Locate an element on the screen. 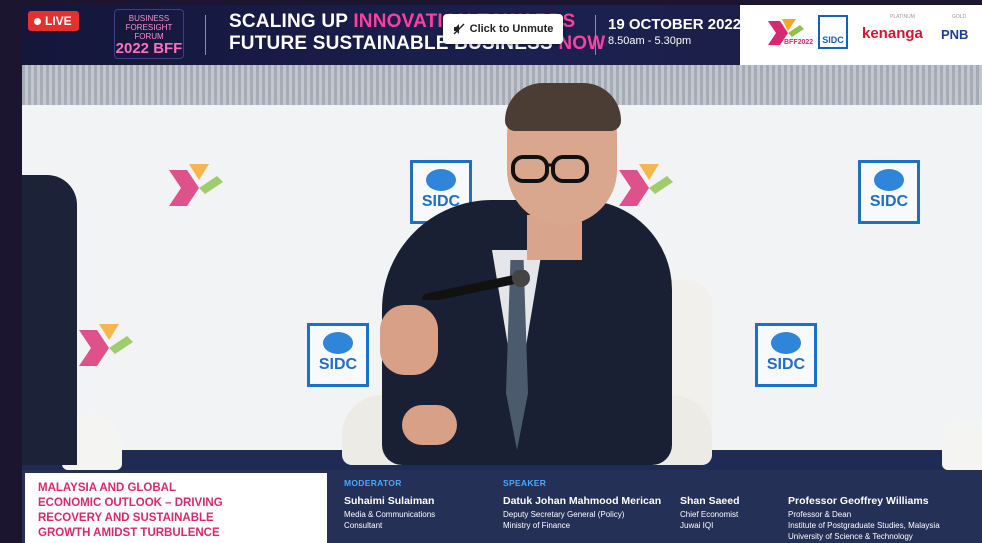 This screenshot has height=543, width=982. pnb-logo: PNB is located at coordinates (955, 34).